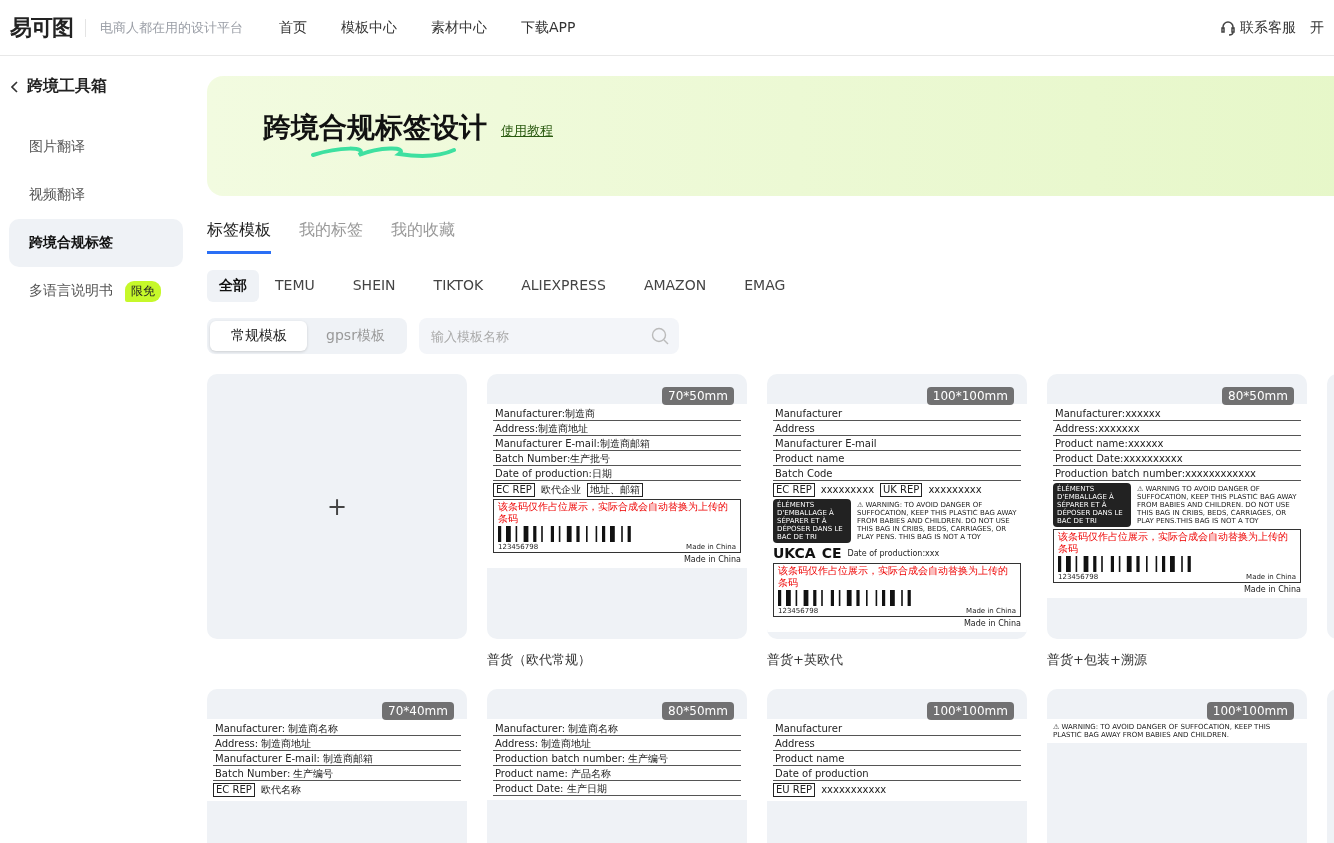 Image resolution: width=1334 pixels, height=843 pixels. I want to click on support-link: 联系客服, so click(1268, 27).